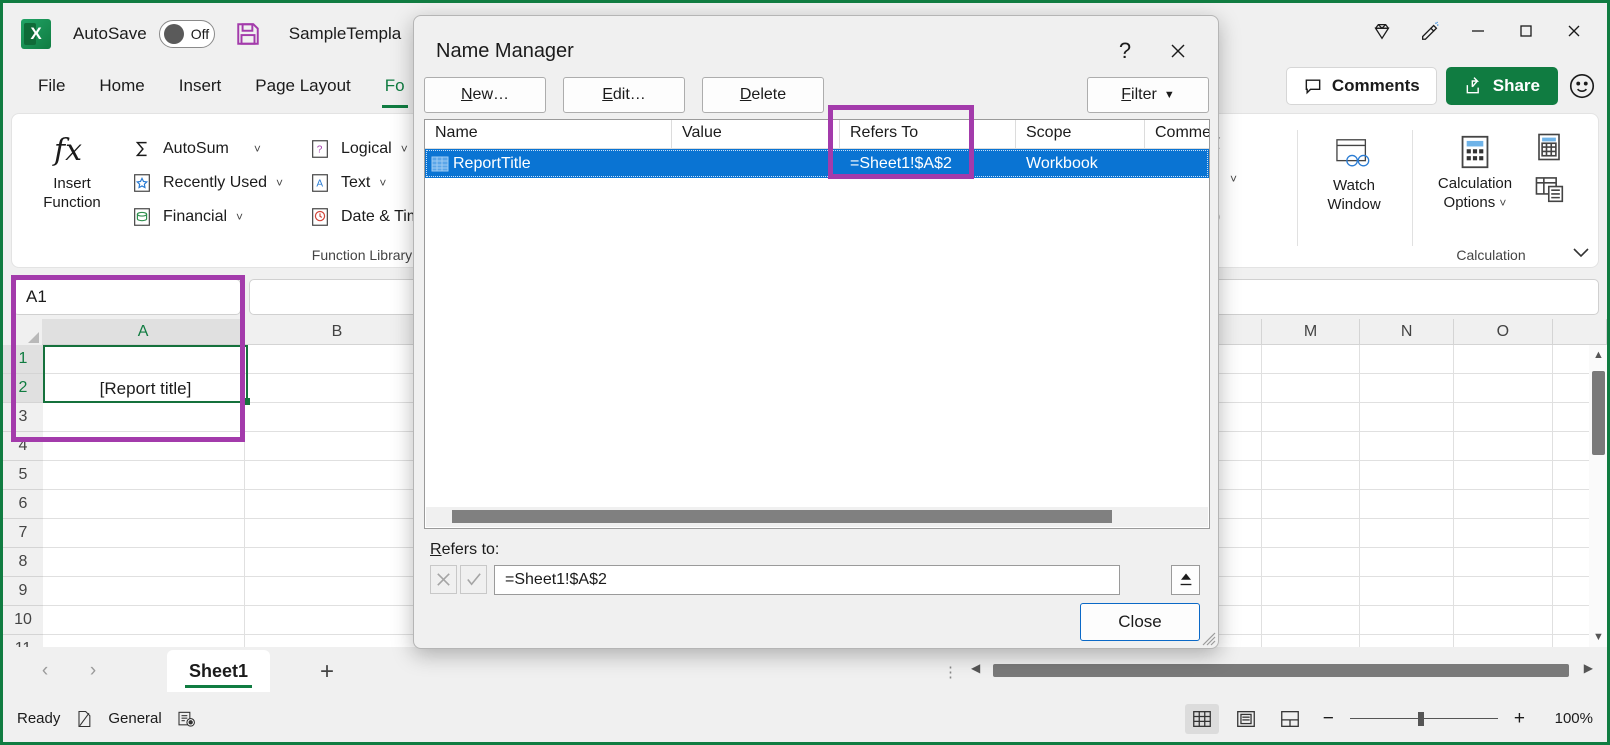  I want to click on ribbon-collapse-icon, so click(1581, 254).